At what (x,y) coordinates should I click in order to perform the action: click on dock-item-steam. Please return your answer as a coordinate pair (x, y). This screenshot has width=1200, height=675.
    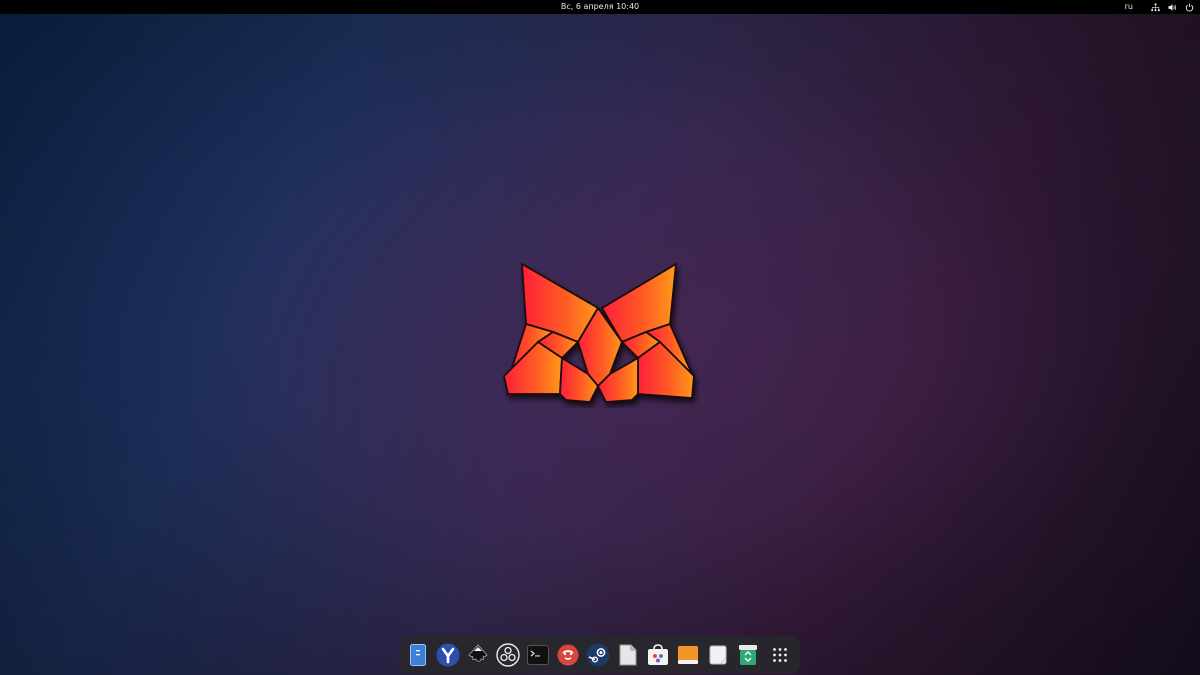
    Looking at the image, I should click on (598, 655).